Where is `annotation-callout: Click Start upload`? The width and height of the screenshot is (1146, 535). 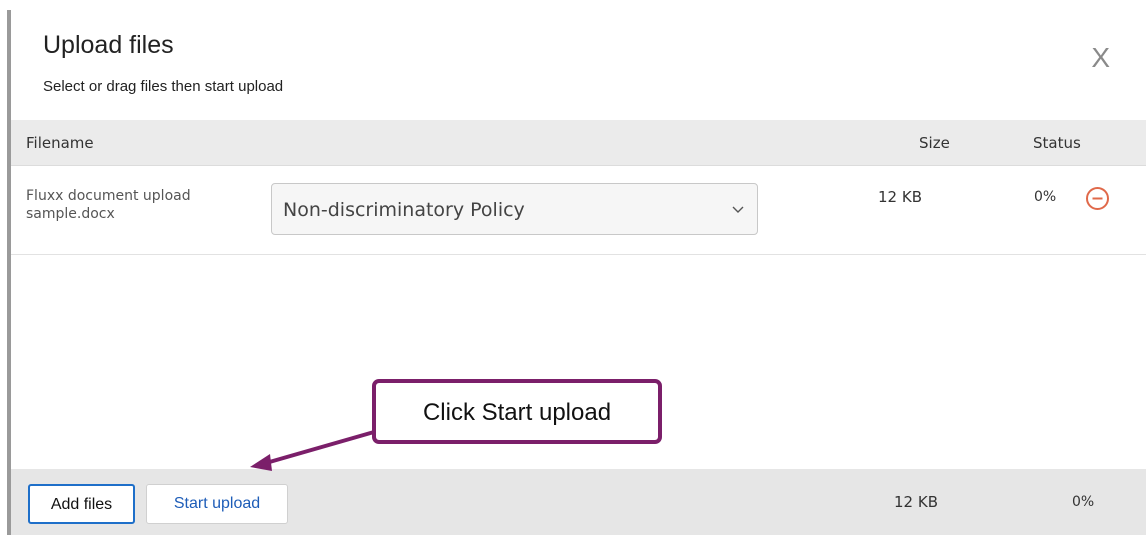
annotation-callout: Click Start upload is located at coordinates (517, 411).